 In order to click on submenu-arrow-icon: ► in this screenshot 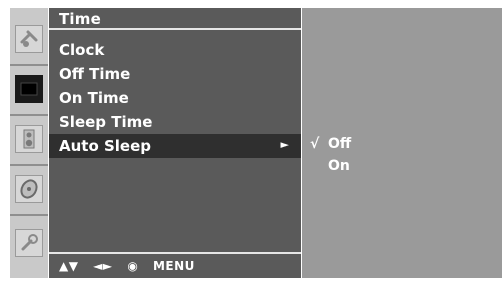, I will do `click(284, 144)`.